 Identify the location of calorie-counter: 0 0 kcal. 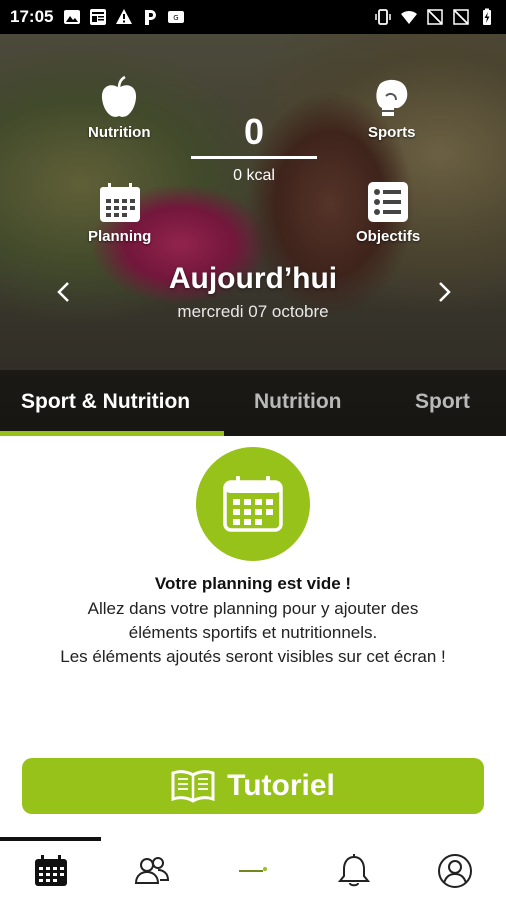
(254, 148).